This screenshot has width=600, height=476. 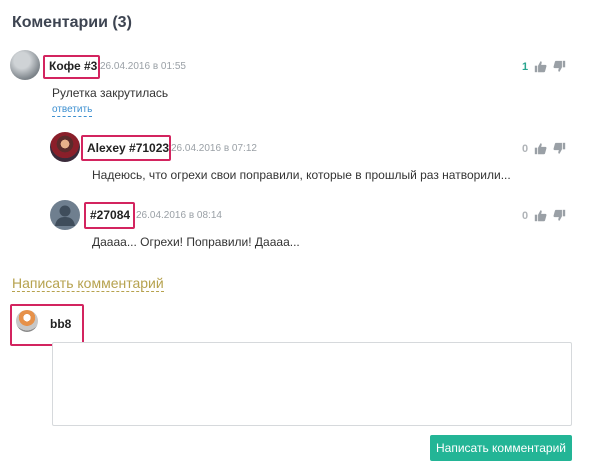 What do you see at coordinates (525, 215) in the screenshot?
I see `comment-3-vote-count: 0` at bounding box center [525, 215].